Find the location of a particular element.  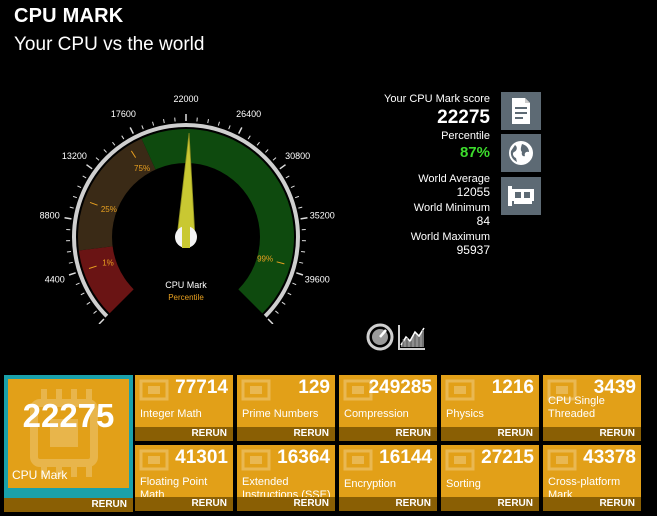

test-tile: 16144 Encryption RERUN is located at coordinates (388, 478).